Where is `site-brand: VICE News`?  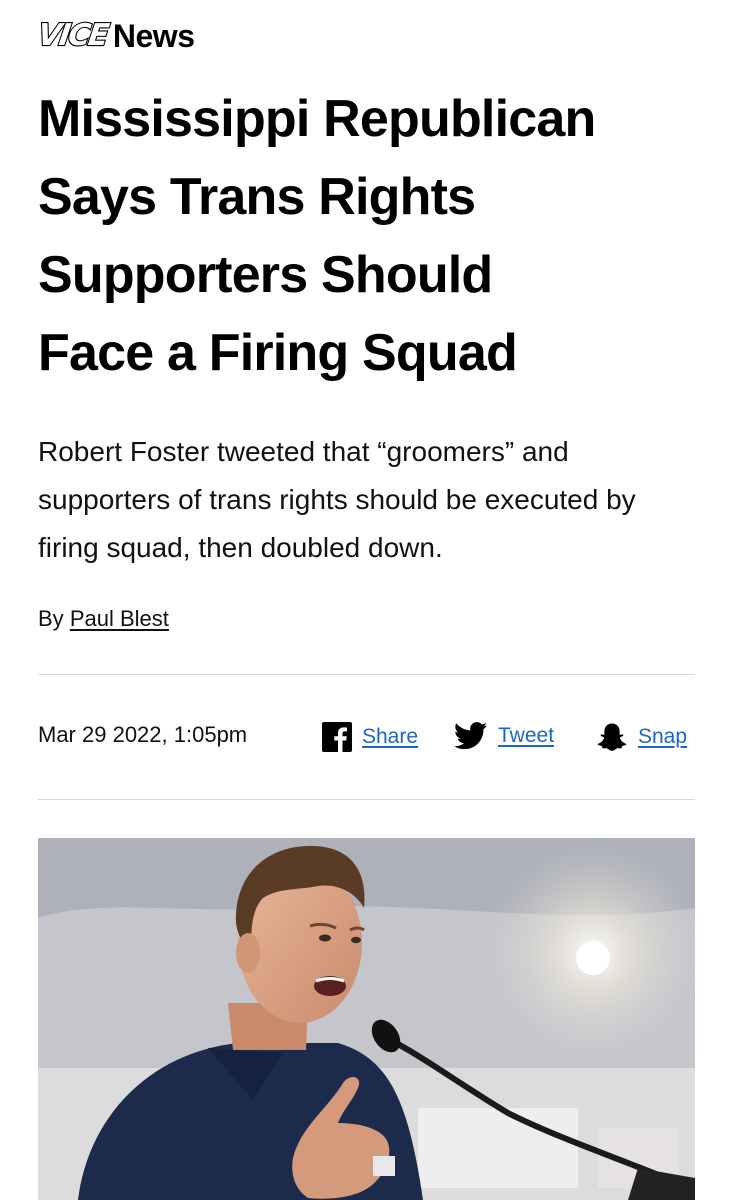
site-brand: VICE News is located at coordinates (115, 36).